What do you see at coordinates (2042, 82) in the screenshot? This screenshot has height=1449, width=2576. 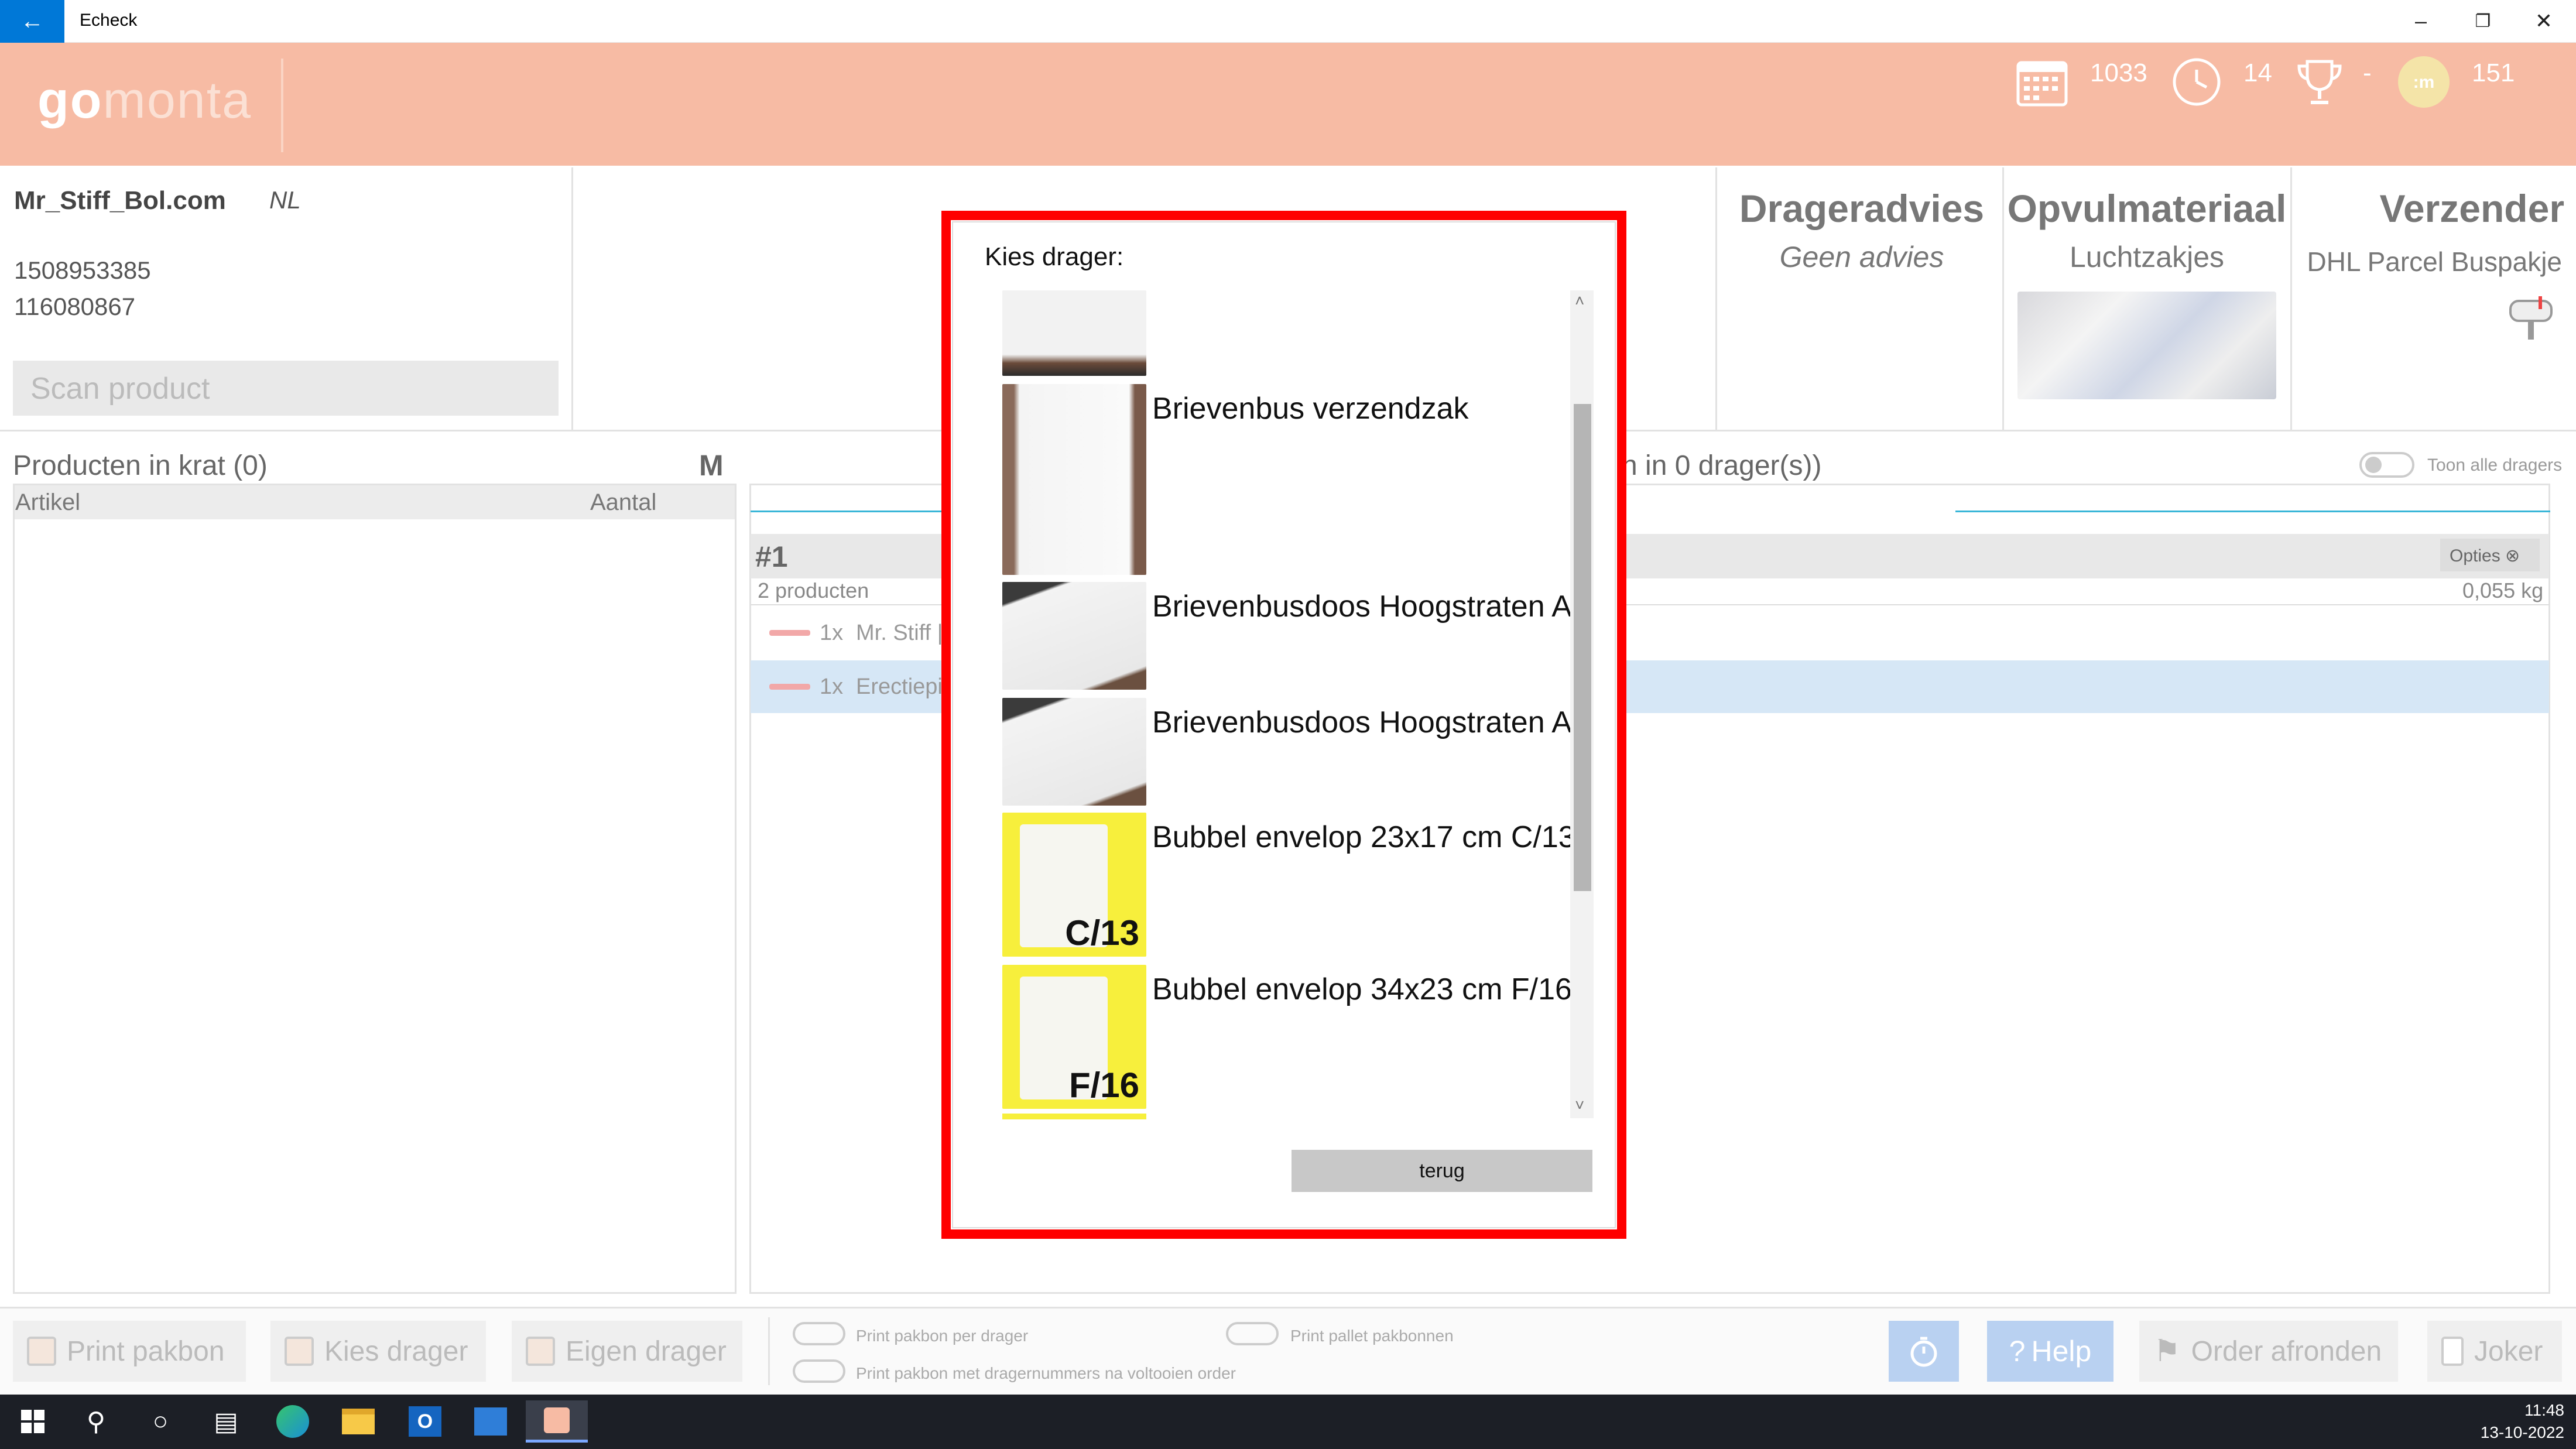 I see `calendar-icon` at bounding box center [2042, 82].